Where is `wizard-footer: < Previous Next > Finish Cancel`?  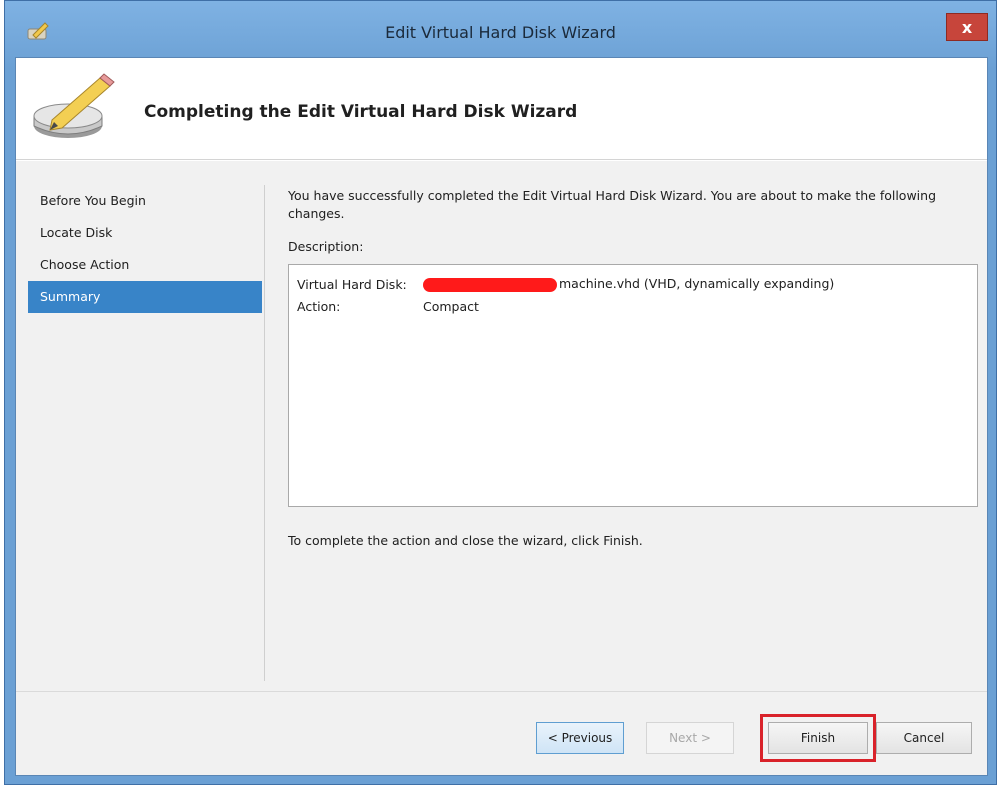 wizard-footer: < Previous Next > Finish Cancel is located at coordinates (501, 733).